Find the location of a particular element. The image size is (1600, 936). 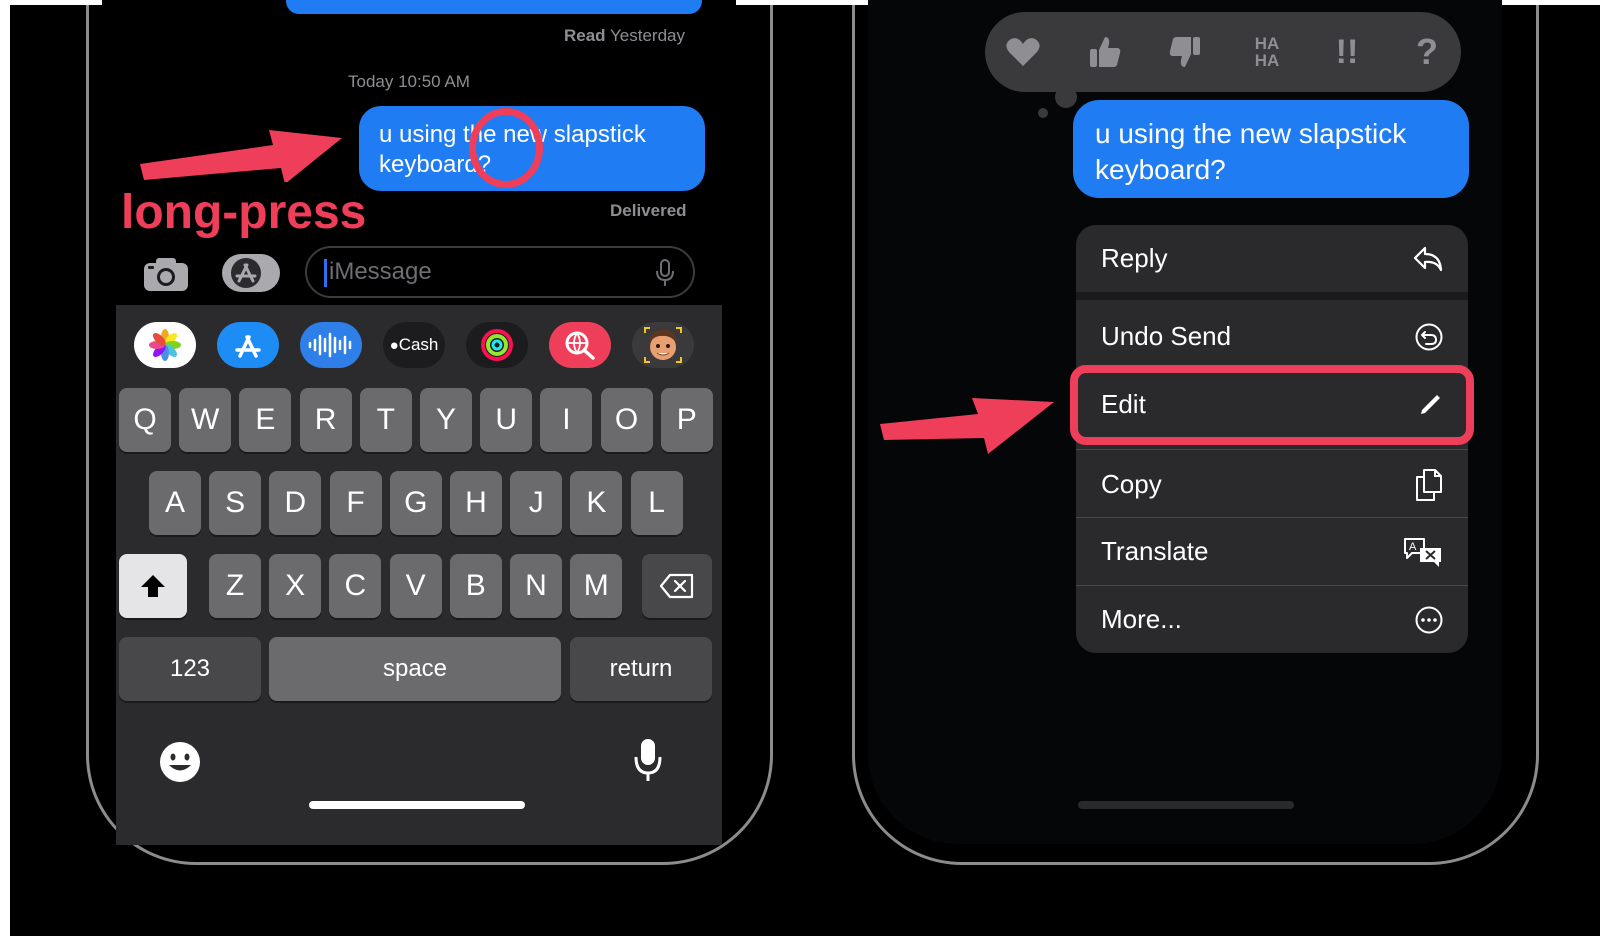

menu-item-label: Undo Send is located at coordinates (1166, 336).